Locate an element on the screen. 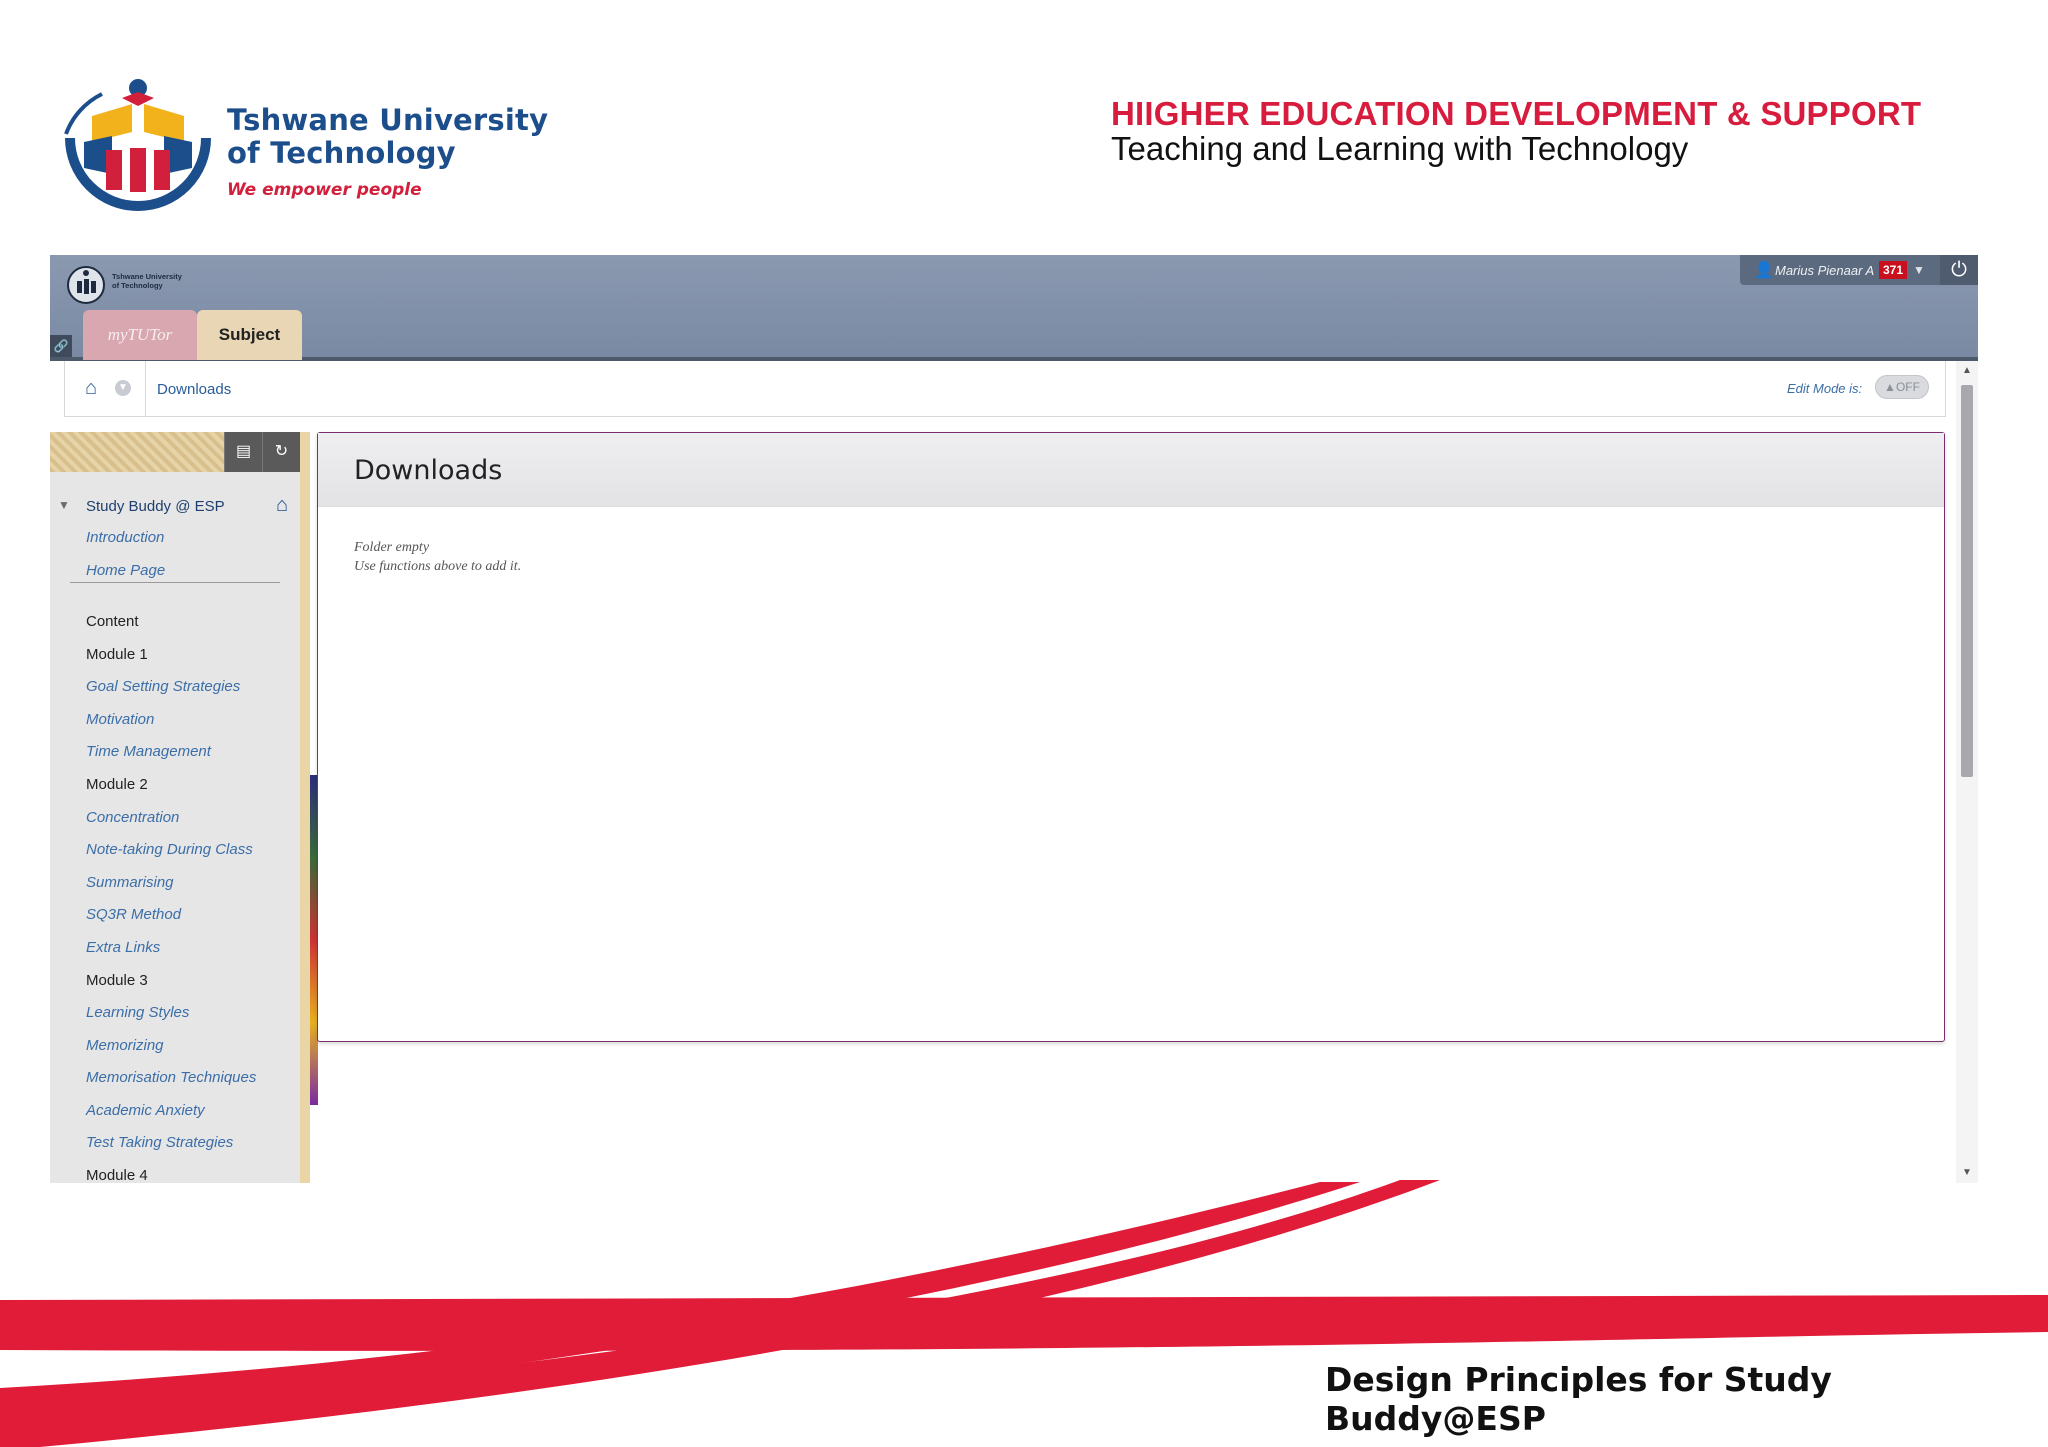  display-menu-window-icon: ▤ is located at coordinates (243, 452).